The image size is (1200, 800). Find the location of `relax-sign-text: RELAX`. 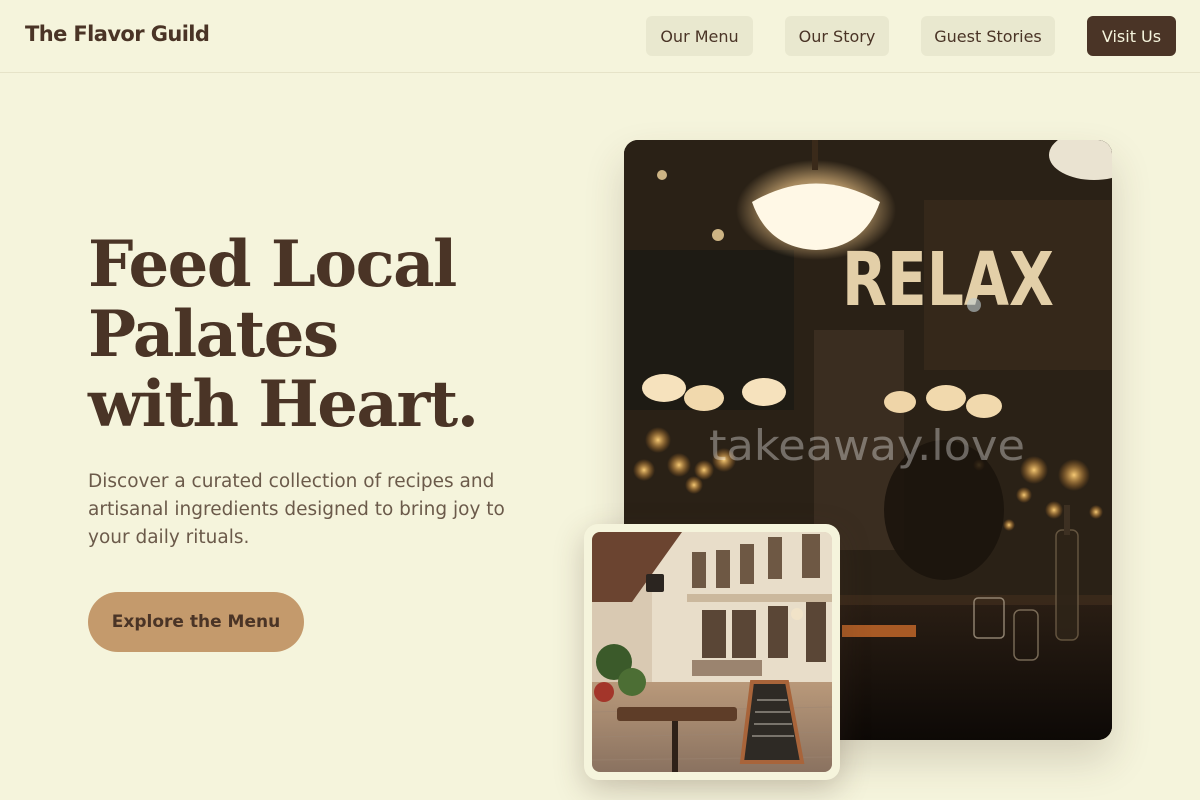

relax-sign-text: RELAX is located at coordinates (948, 280).